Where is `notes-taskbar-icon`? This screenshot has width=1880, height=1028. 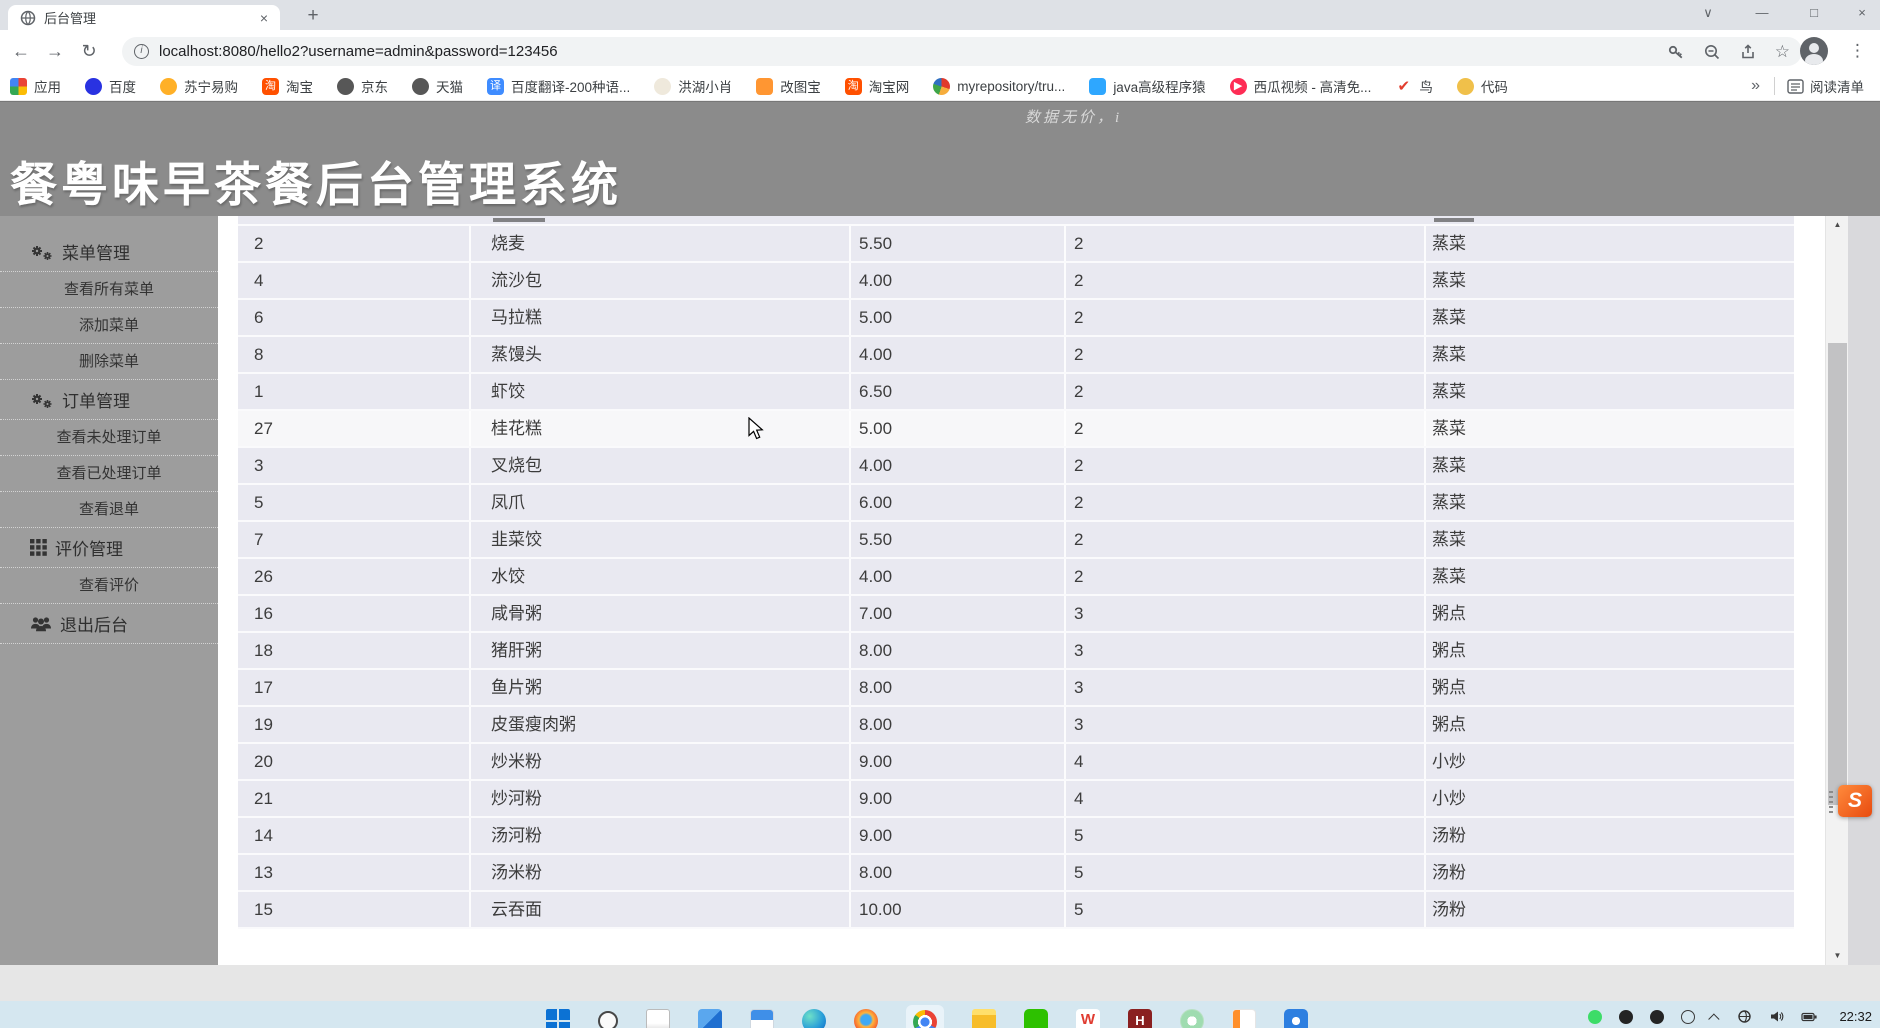 notes-taskbar-icon is located at coordinates (658, 1018).